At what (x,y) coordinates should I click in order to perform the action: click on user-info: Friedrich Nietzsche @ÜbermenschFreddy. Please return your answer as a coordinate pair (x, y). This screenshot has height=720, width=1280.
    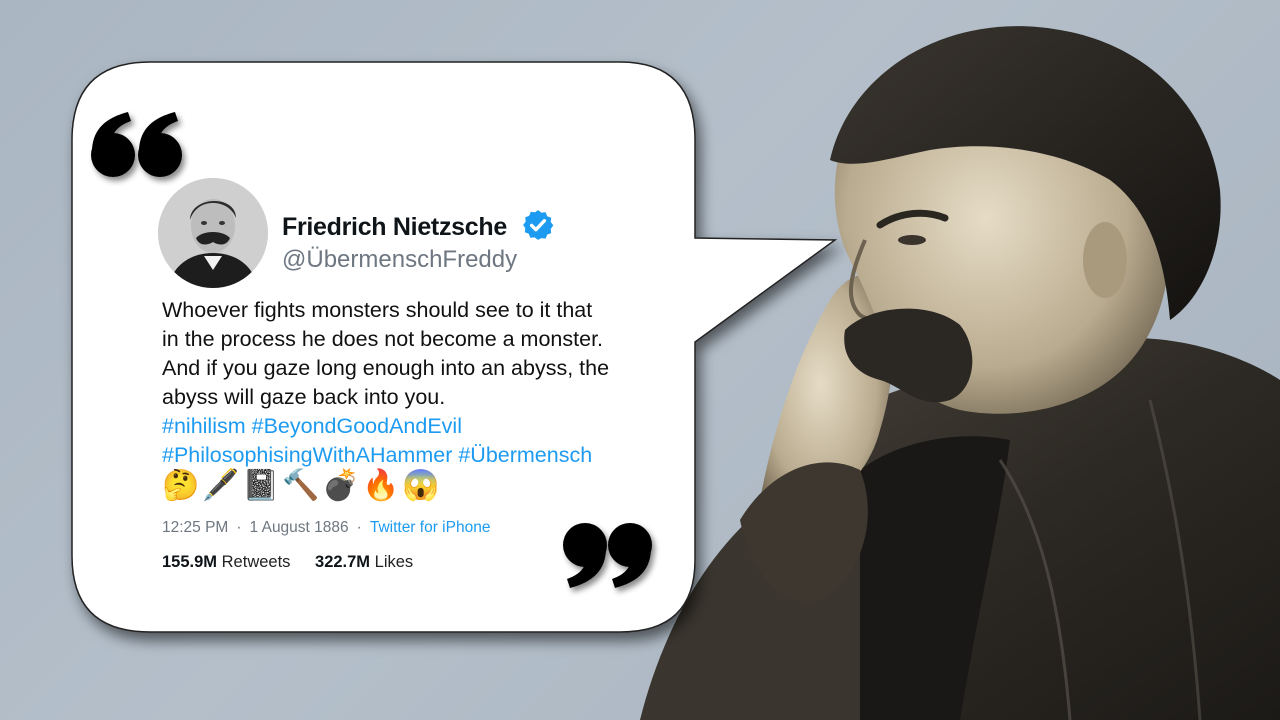
    Looking at the image, I should click on (418, 242).